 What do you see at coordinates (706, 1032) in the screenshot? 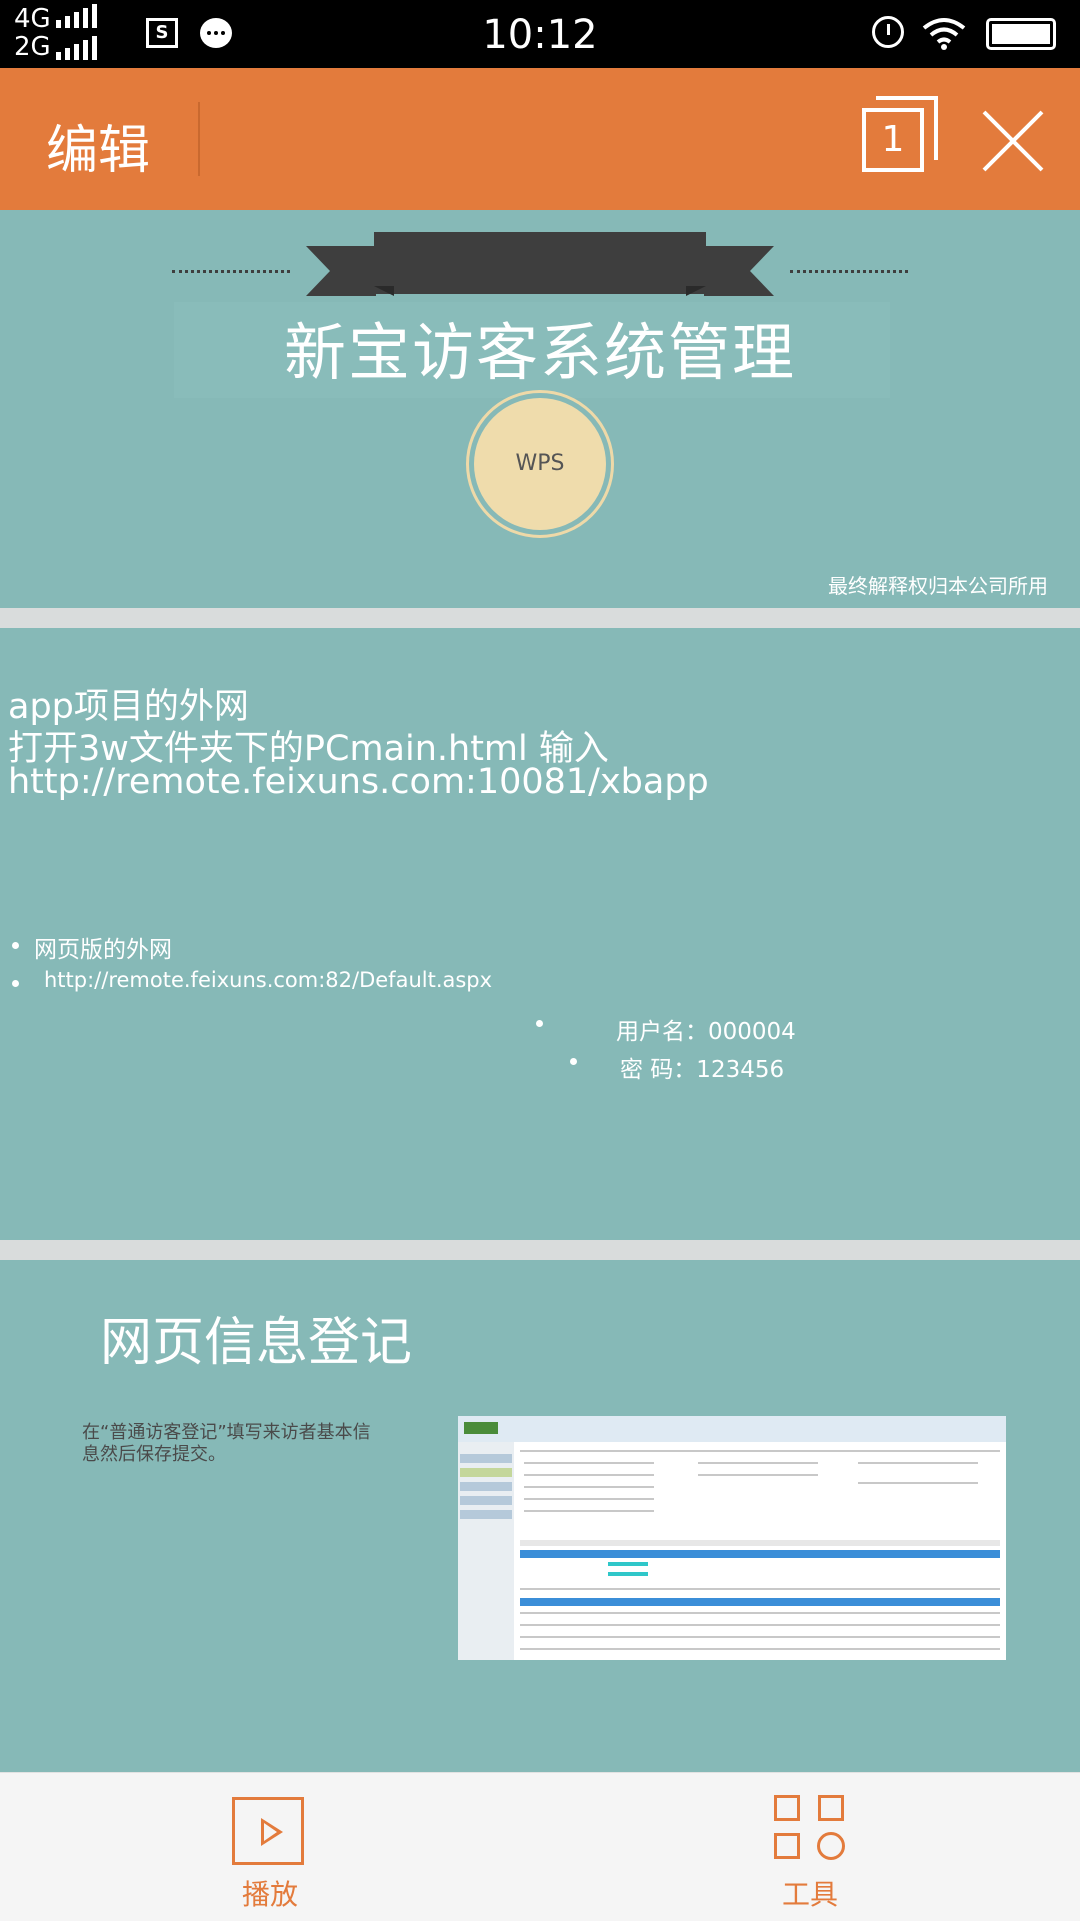
I see `bullet-item: 用户名：000004` at bounding box center [706, 1032].